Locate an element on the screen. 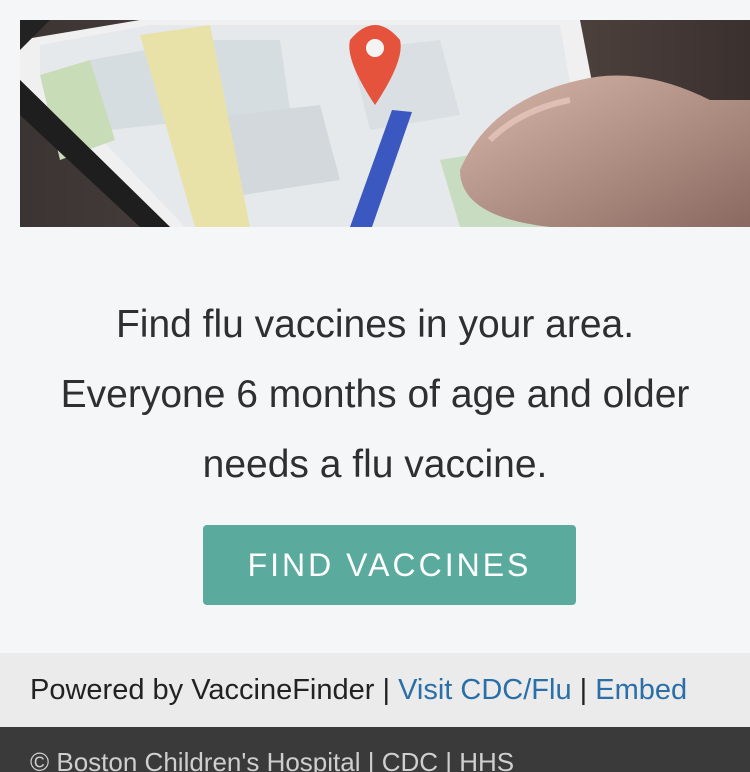  powered-by-text: Powered by VaccineFinder is located at coordinates (202, 690).